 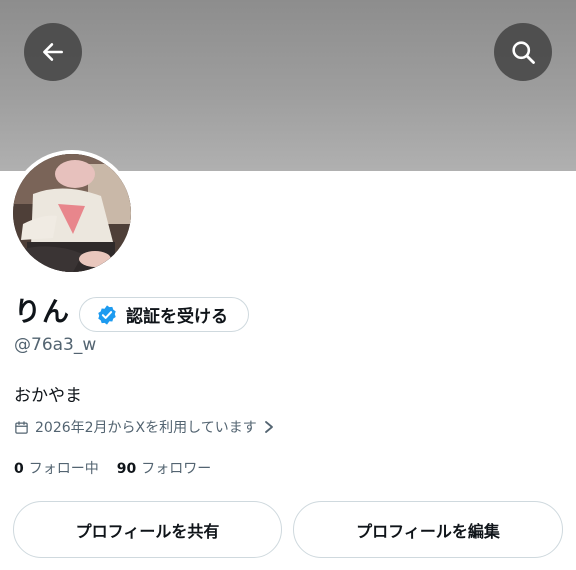 What do you see at coordinates (107, 314) in the screenshot?
I see `verified-badge-icon` at bounding box center [107, 314].